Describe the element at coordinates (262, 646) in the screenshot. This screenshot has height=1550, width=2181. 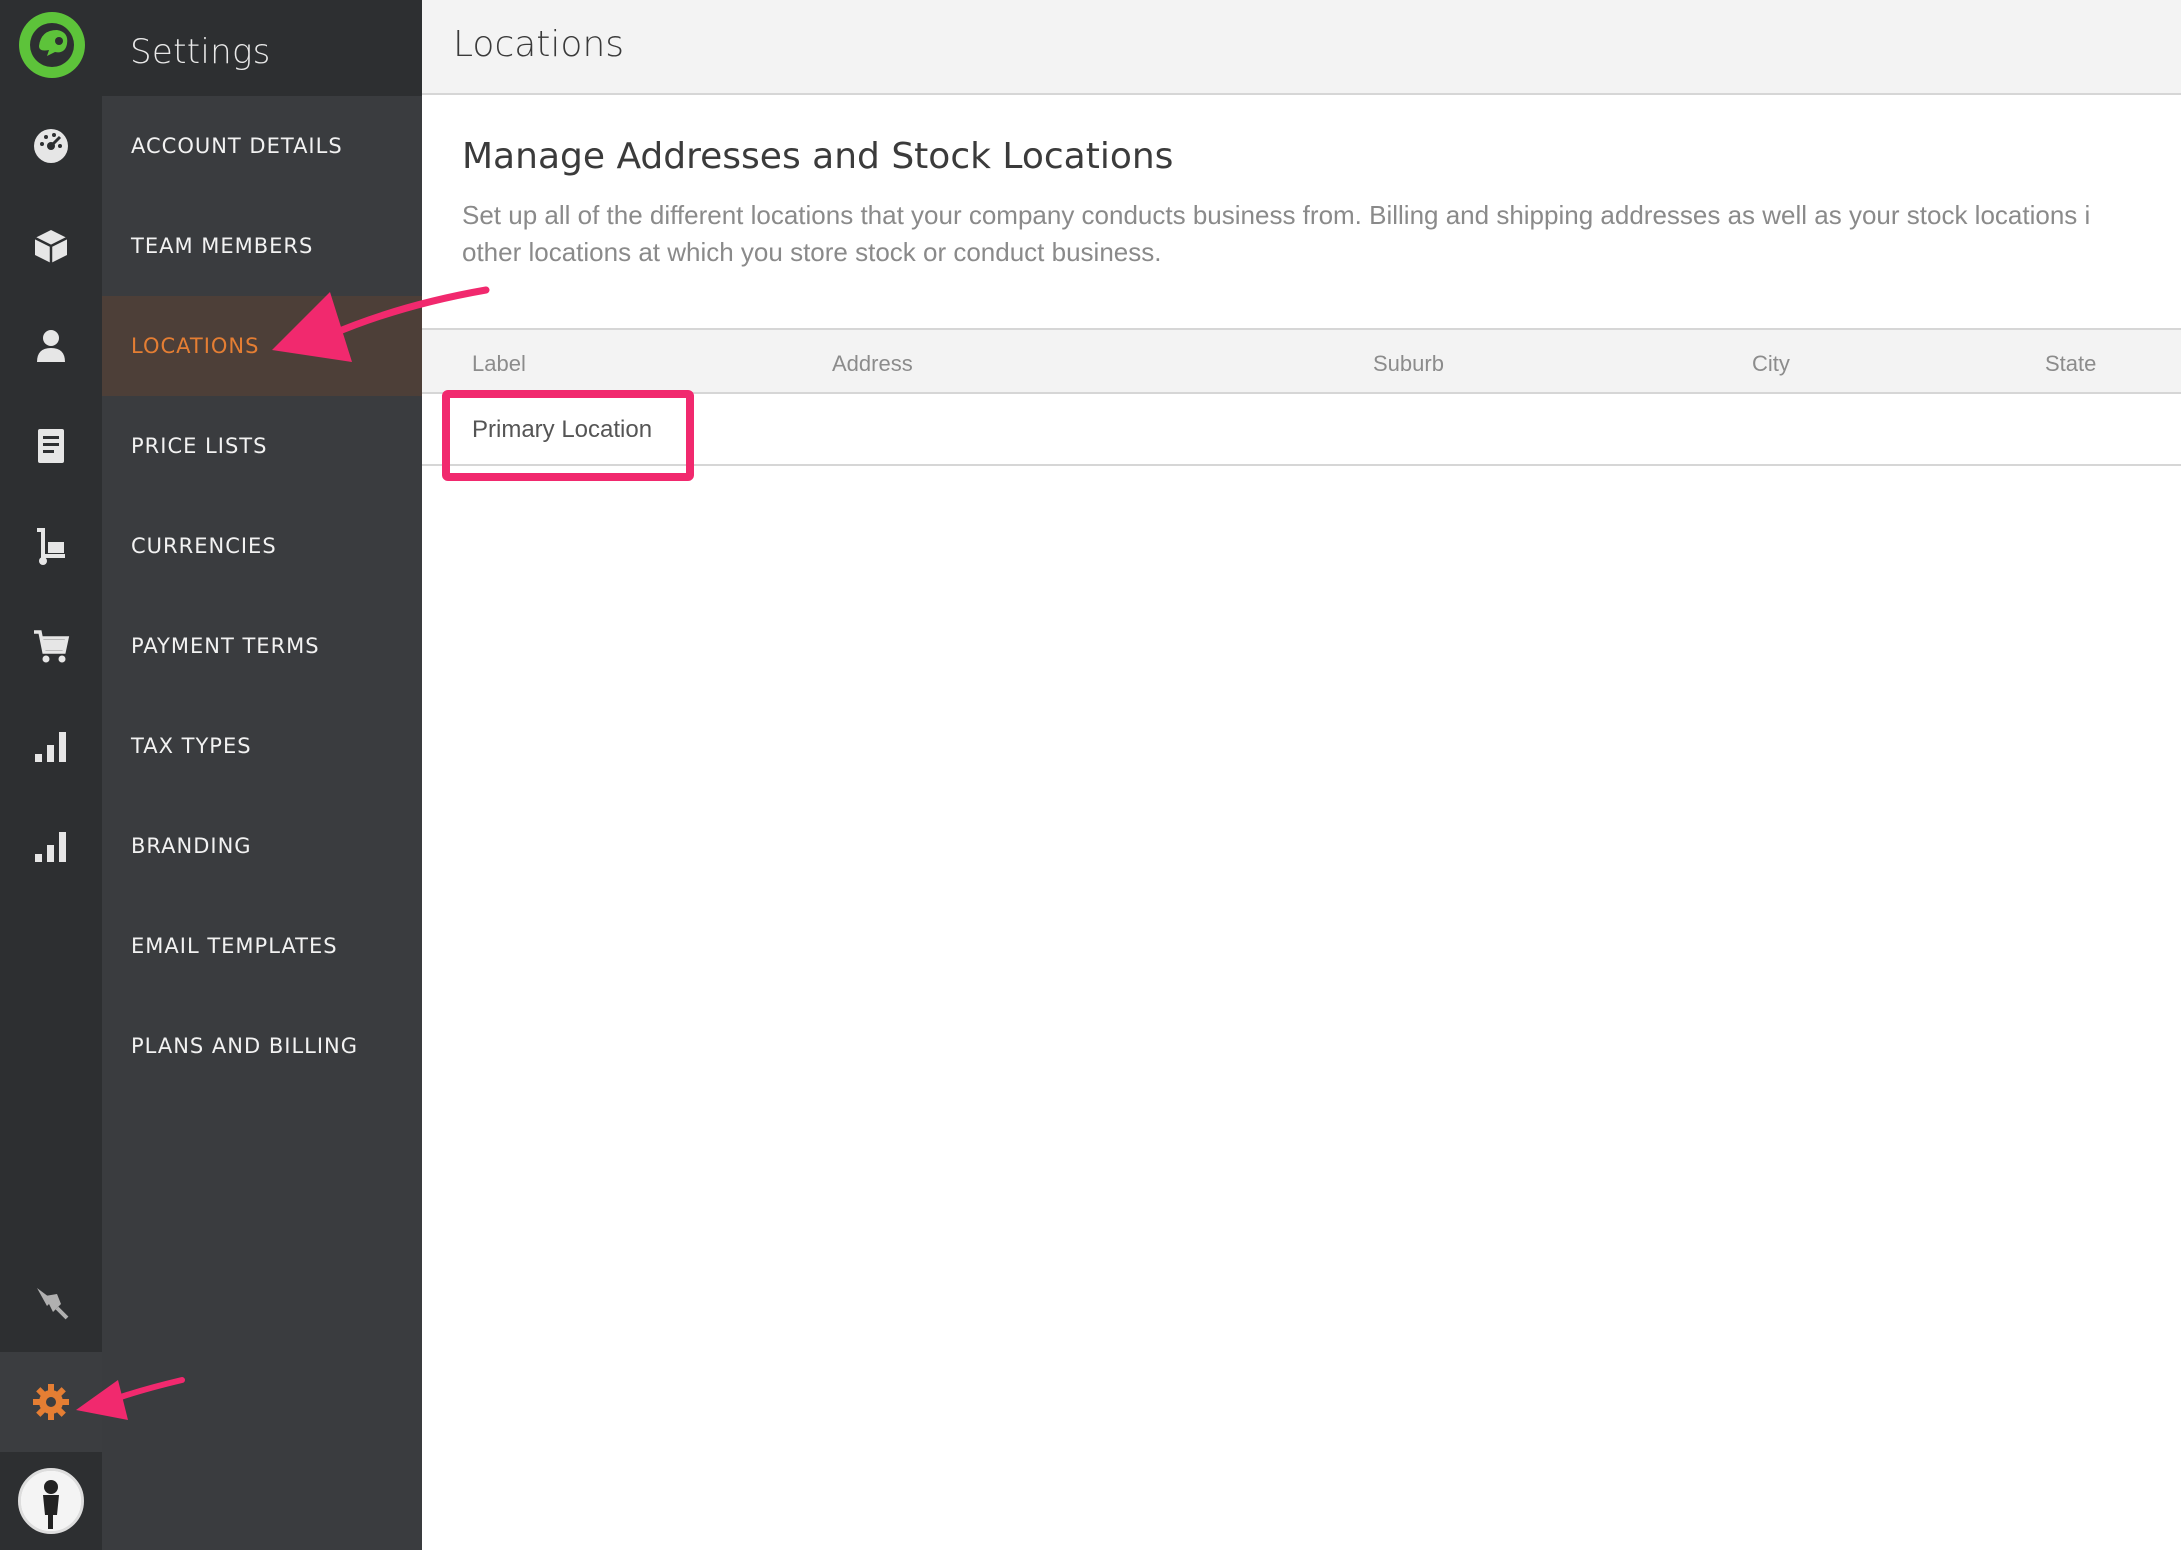
I see `sidebar-item-payment-terms: PAYMENT TERMS` at that location.